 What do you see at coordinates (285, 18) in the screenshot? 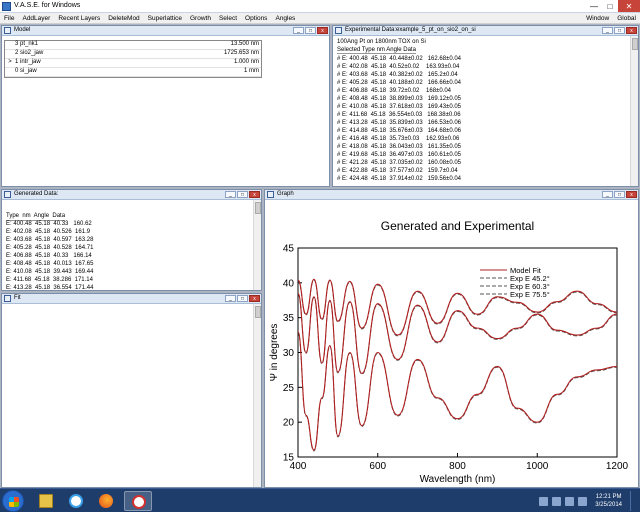
I see `menu-angles: Angles` at bounding box center [285, 18].